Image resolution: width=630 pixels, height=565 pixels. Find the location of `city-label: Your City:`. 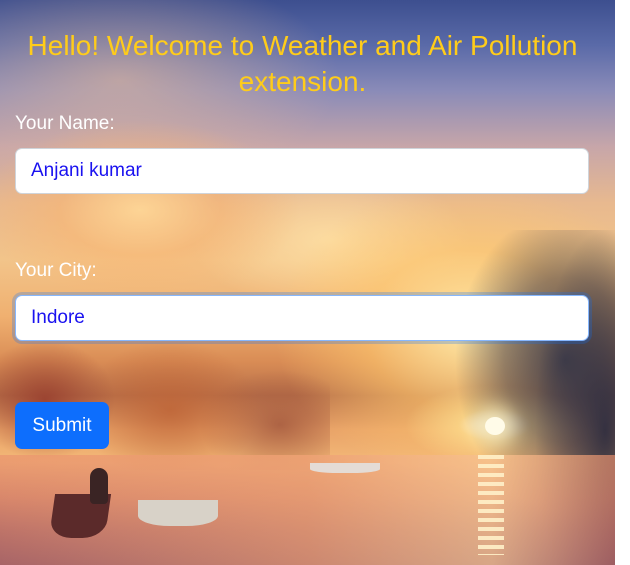

city-label: Your City: is located at coordinates (56, 270).